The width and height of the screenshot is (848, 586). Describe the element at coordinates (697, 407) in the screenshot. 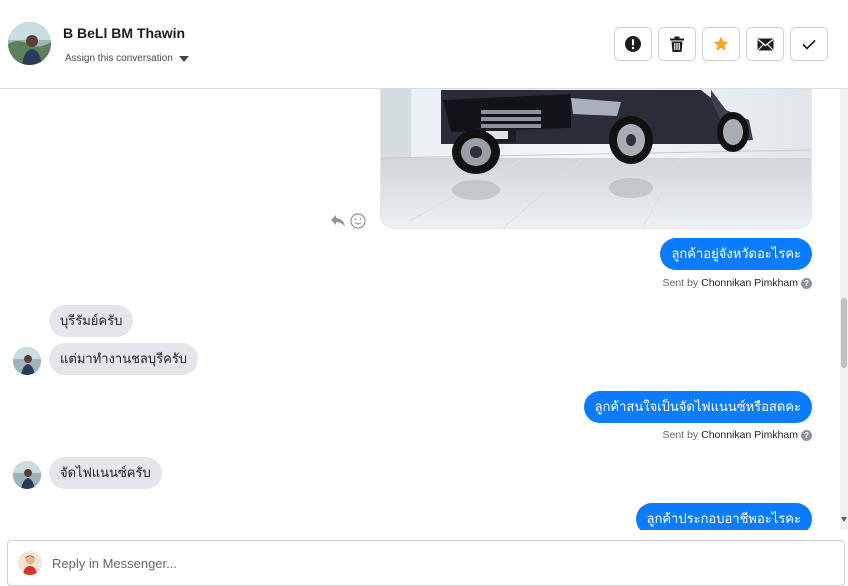

I see `outgoing-message: ลูกค้าสนใจเป็นจัดไฟแนนซ์หรือสดคะ` at that location.